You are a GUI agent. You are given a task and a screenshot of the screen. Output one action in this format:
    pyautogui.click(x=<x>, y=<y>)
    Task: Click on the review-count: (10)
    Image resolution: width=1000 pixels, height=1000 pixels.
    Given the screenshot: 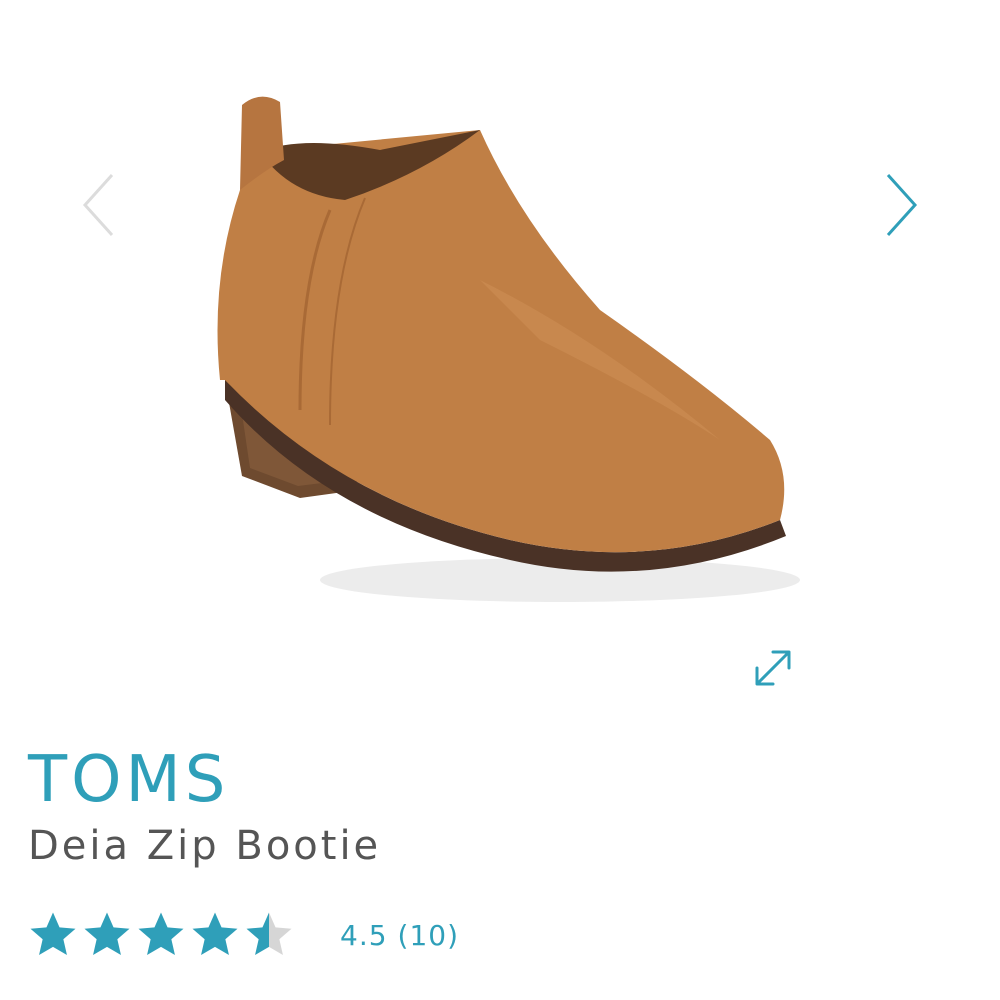 What is the action you would take?
    pyautogui.click(x=428, y=935)
    